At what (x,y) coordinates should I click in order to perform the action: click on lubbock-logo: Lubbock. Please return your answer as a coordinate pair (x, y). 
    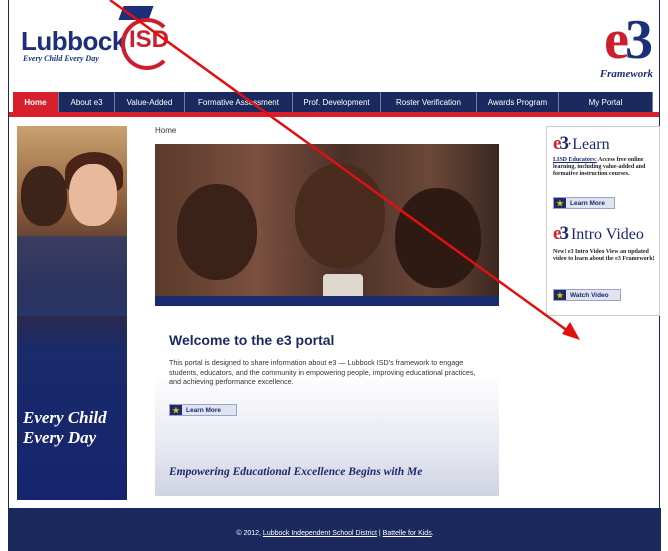
    Looking at the image, I should click on (73, 41).